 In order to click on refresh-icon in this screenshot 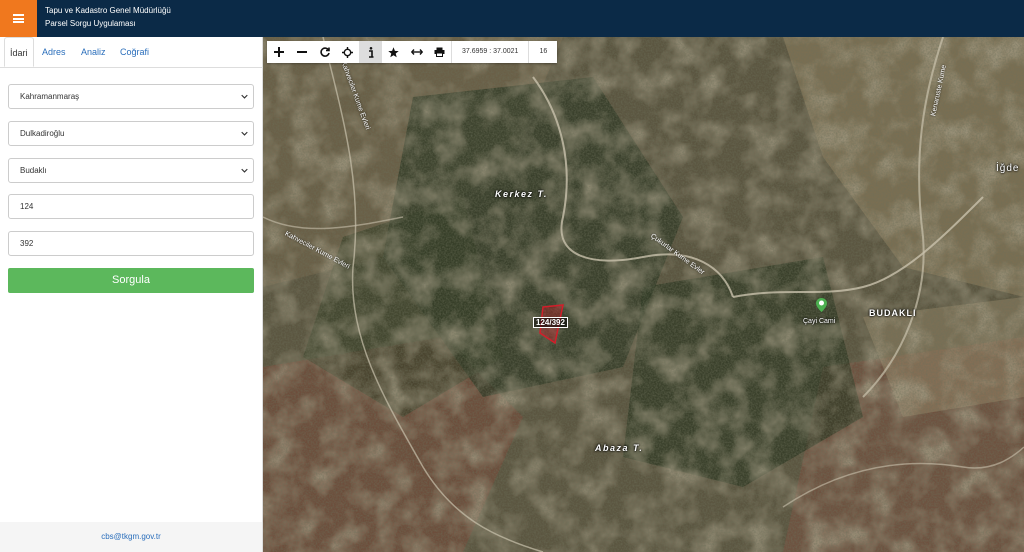, I will do `click(324, 52)`.